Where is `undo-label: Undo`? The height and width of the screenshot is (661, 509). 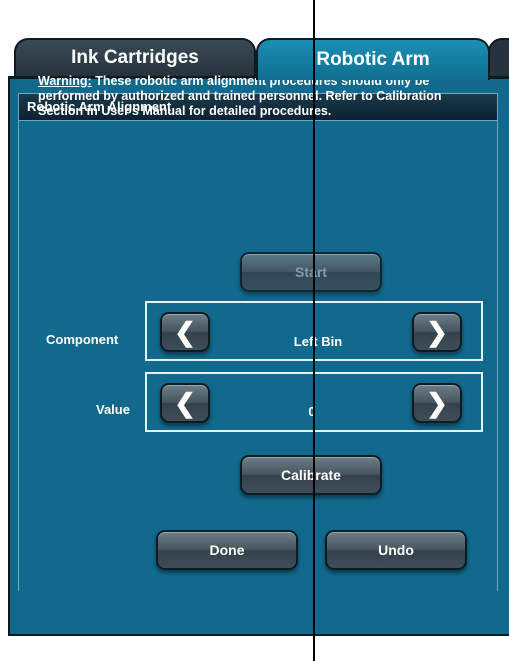 undo-label: Undo is located at coordinates (396, 550).